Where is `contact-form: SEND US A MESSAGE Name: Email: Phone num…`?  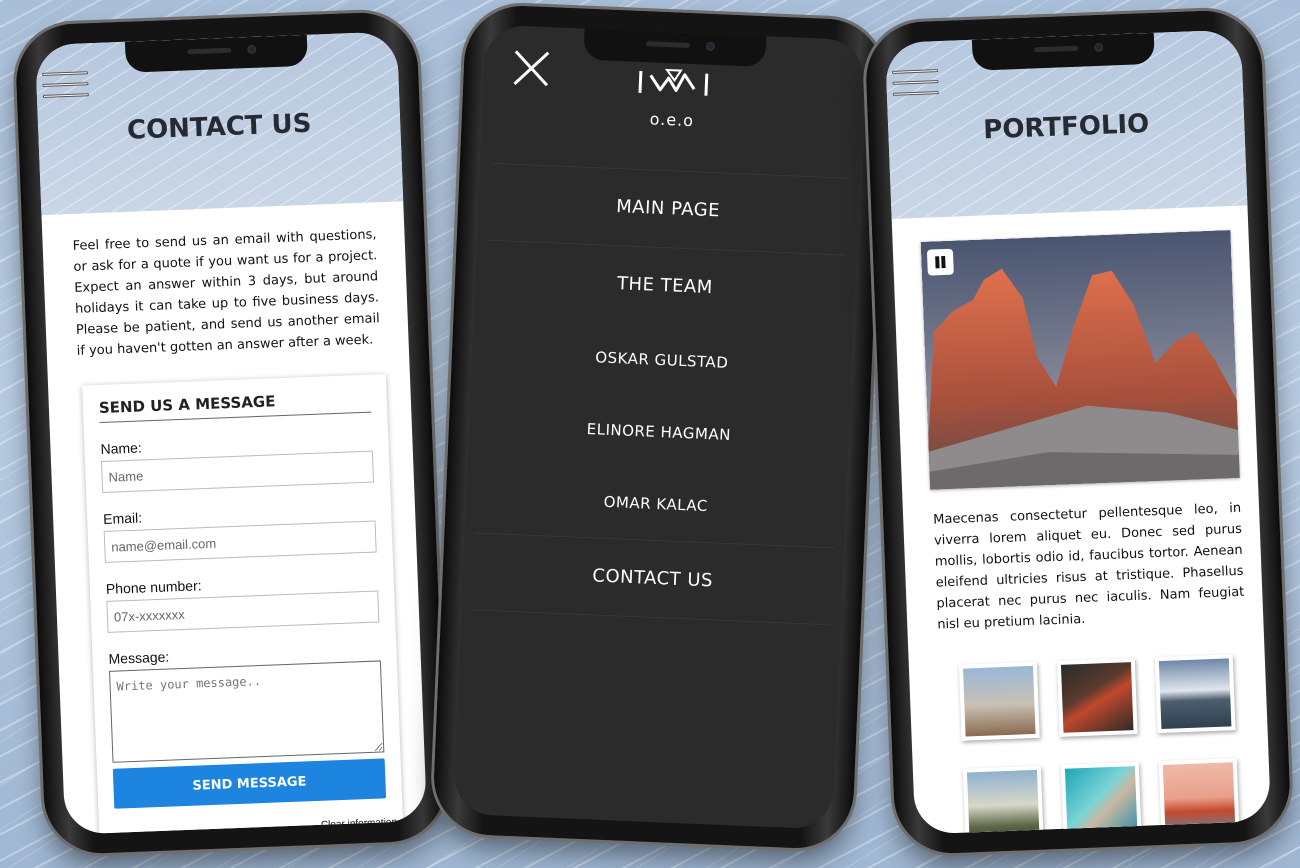
contact-form: SEND US A MESSAGE Name: Email: Phone num… is located at coordinates (243, 604).